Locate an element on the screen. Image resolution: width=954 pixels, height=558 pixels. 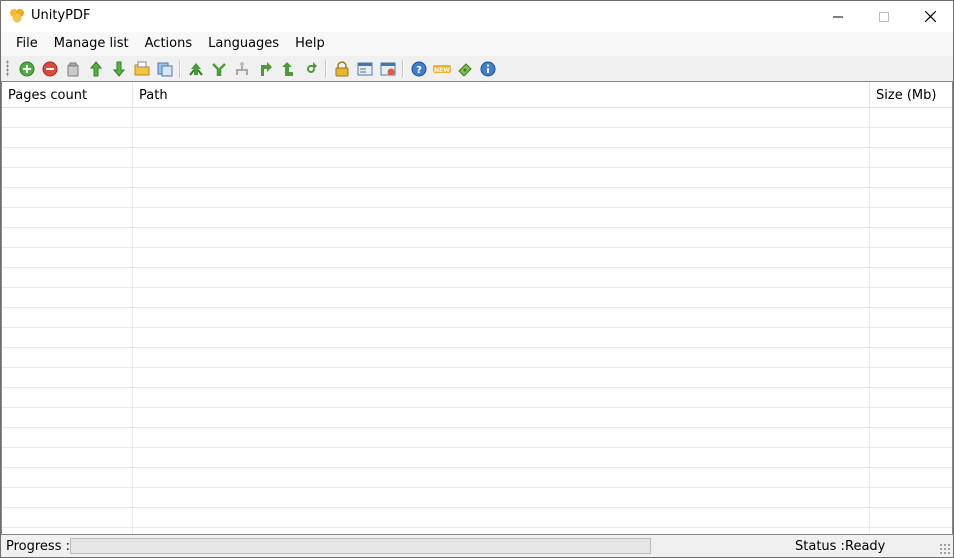
status-value: Ready is located at coordinates (865, 546).